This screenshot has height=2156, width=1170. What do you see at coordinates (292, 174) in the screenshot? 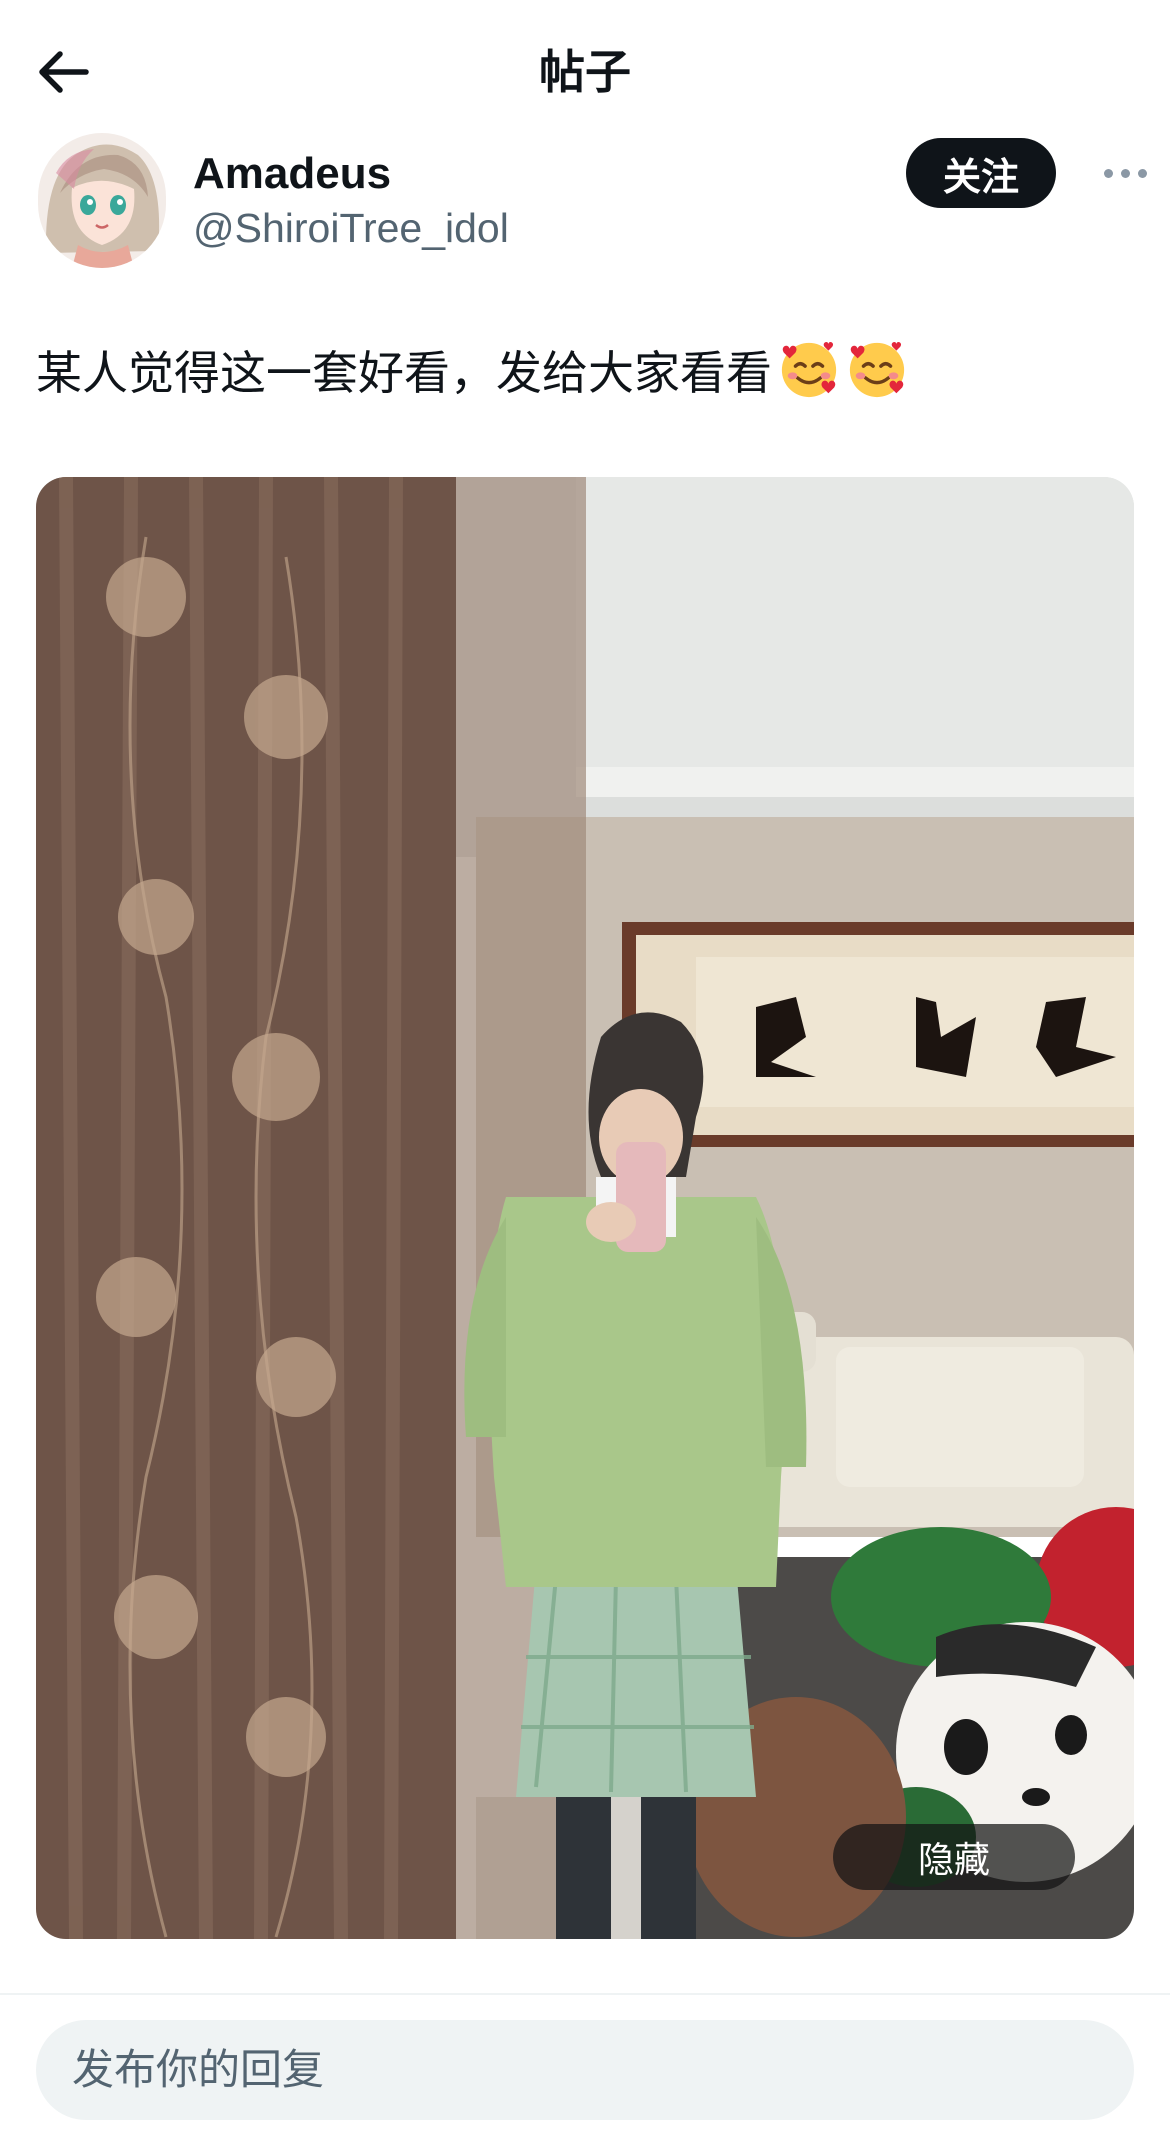
I see `author-display-name: Amadeus` at bounding box center [292, 174].